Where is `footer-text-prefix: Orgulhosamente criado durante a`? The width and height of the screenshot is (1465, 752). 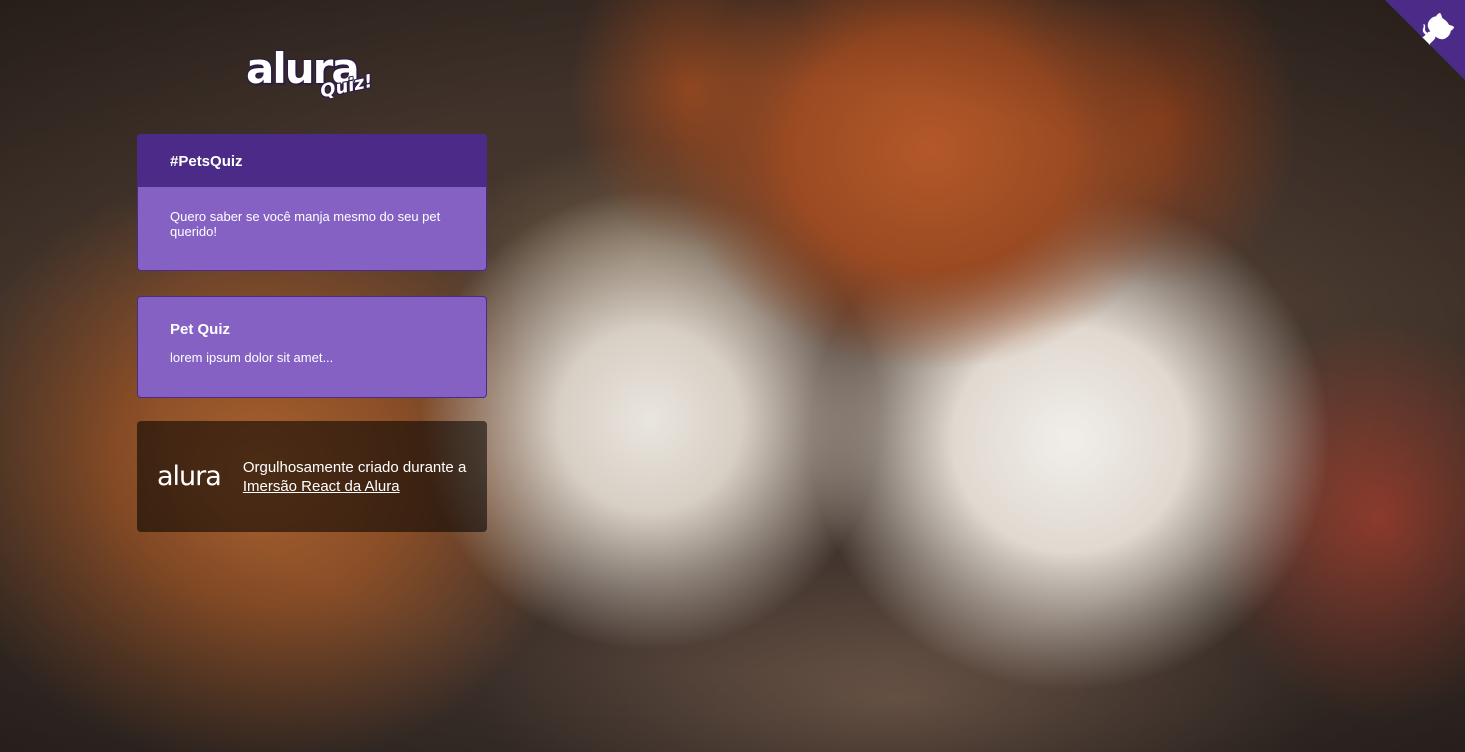
footer-text-prefix: Orgulhosamente criado durante a is located at coordinates (354, 467).